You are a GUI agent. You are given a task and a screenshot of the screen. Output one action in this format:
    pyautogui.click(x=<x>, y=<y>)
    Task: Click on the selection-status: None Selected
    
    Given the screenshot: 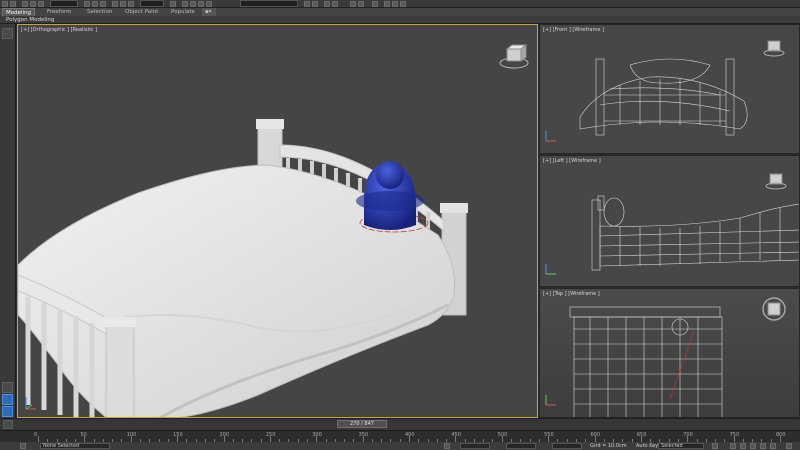 What is the action you would take?
    pyautogui.click(x=61, y=446)
    